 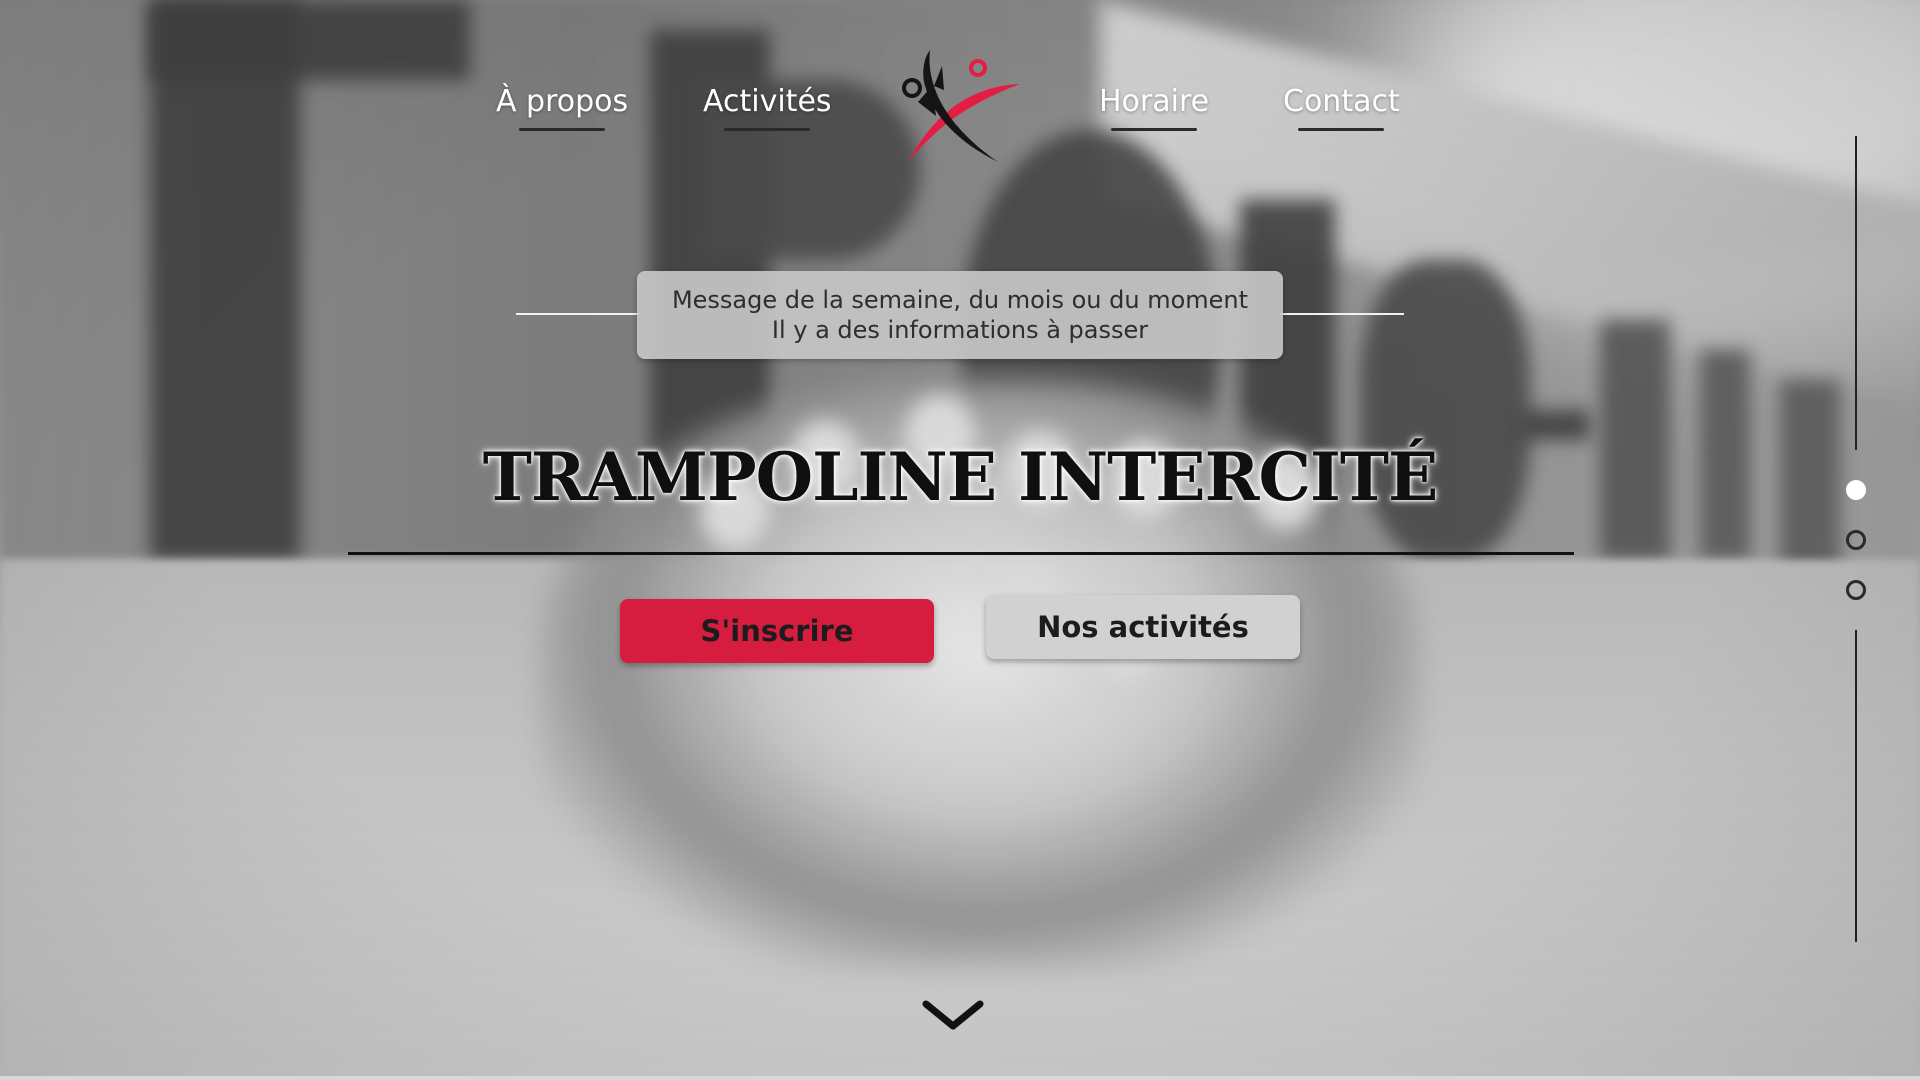 What do you see at coordinates (777, 631) in the screenshot?
I see `signup-button: S'inscrire` at bounding box center [777, 631].